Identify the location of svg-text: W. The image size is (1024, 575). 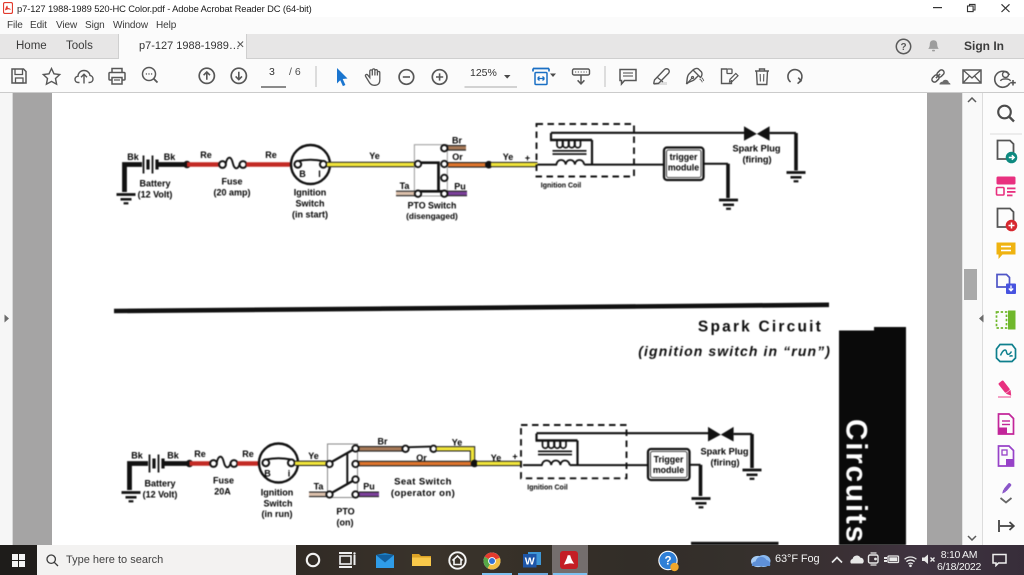
(530, 562).